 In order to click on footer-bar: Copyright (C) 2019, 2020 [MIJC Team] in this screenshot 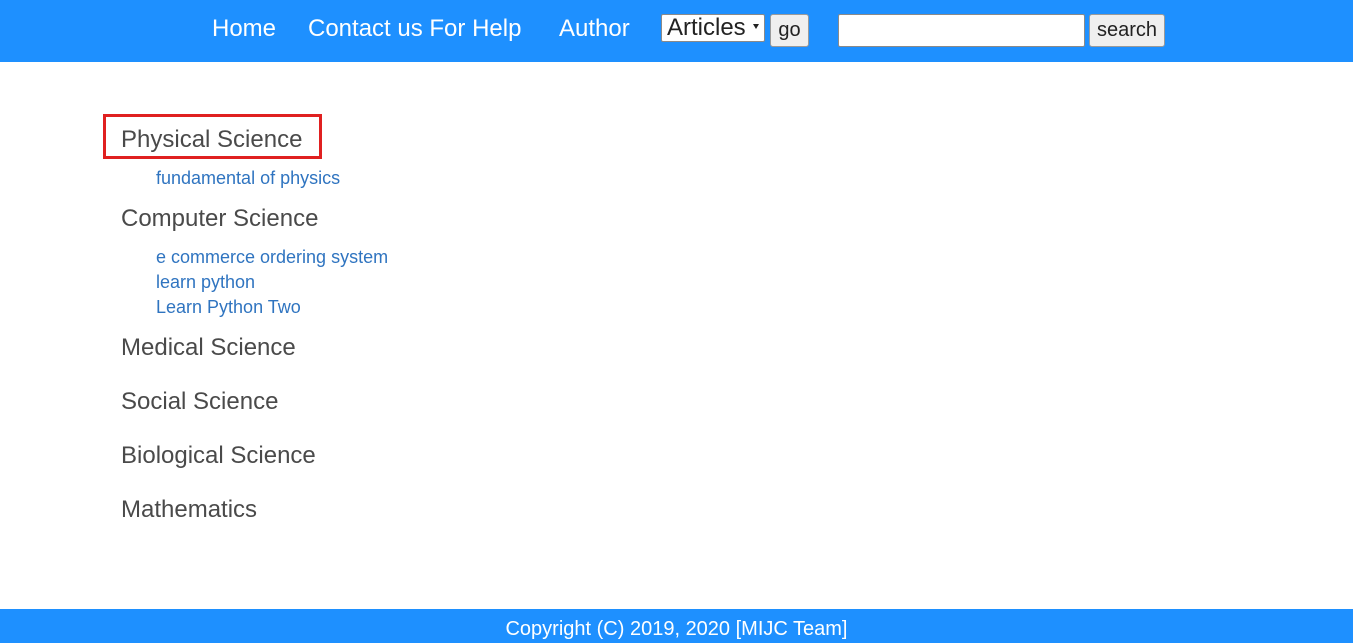, I will do `click(676, 626)`.